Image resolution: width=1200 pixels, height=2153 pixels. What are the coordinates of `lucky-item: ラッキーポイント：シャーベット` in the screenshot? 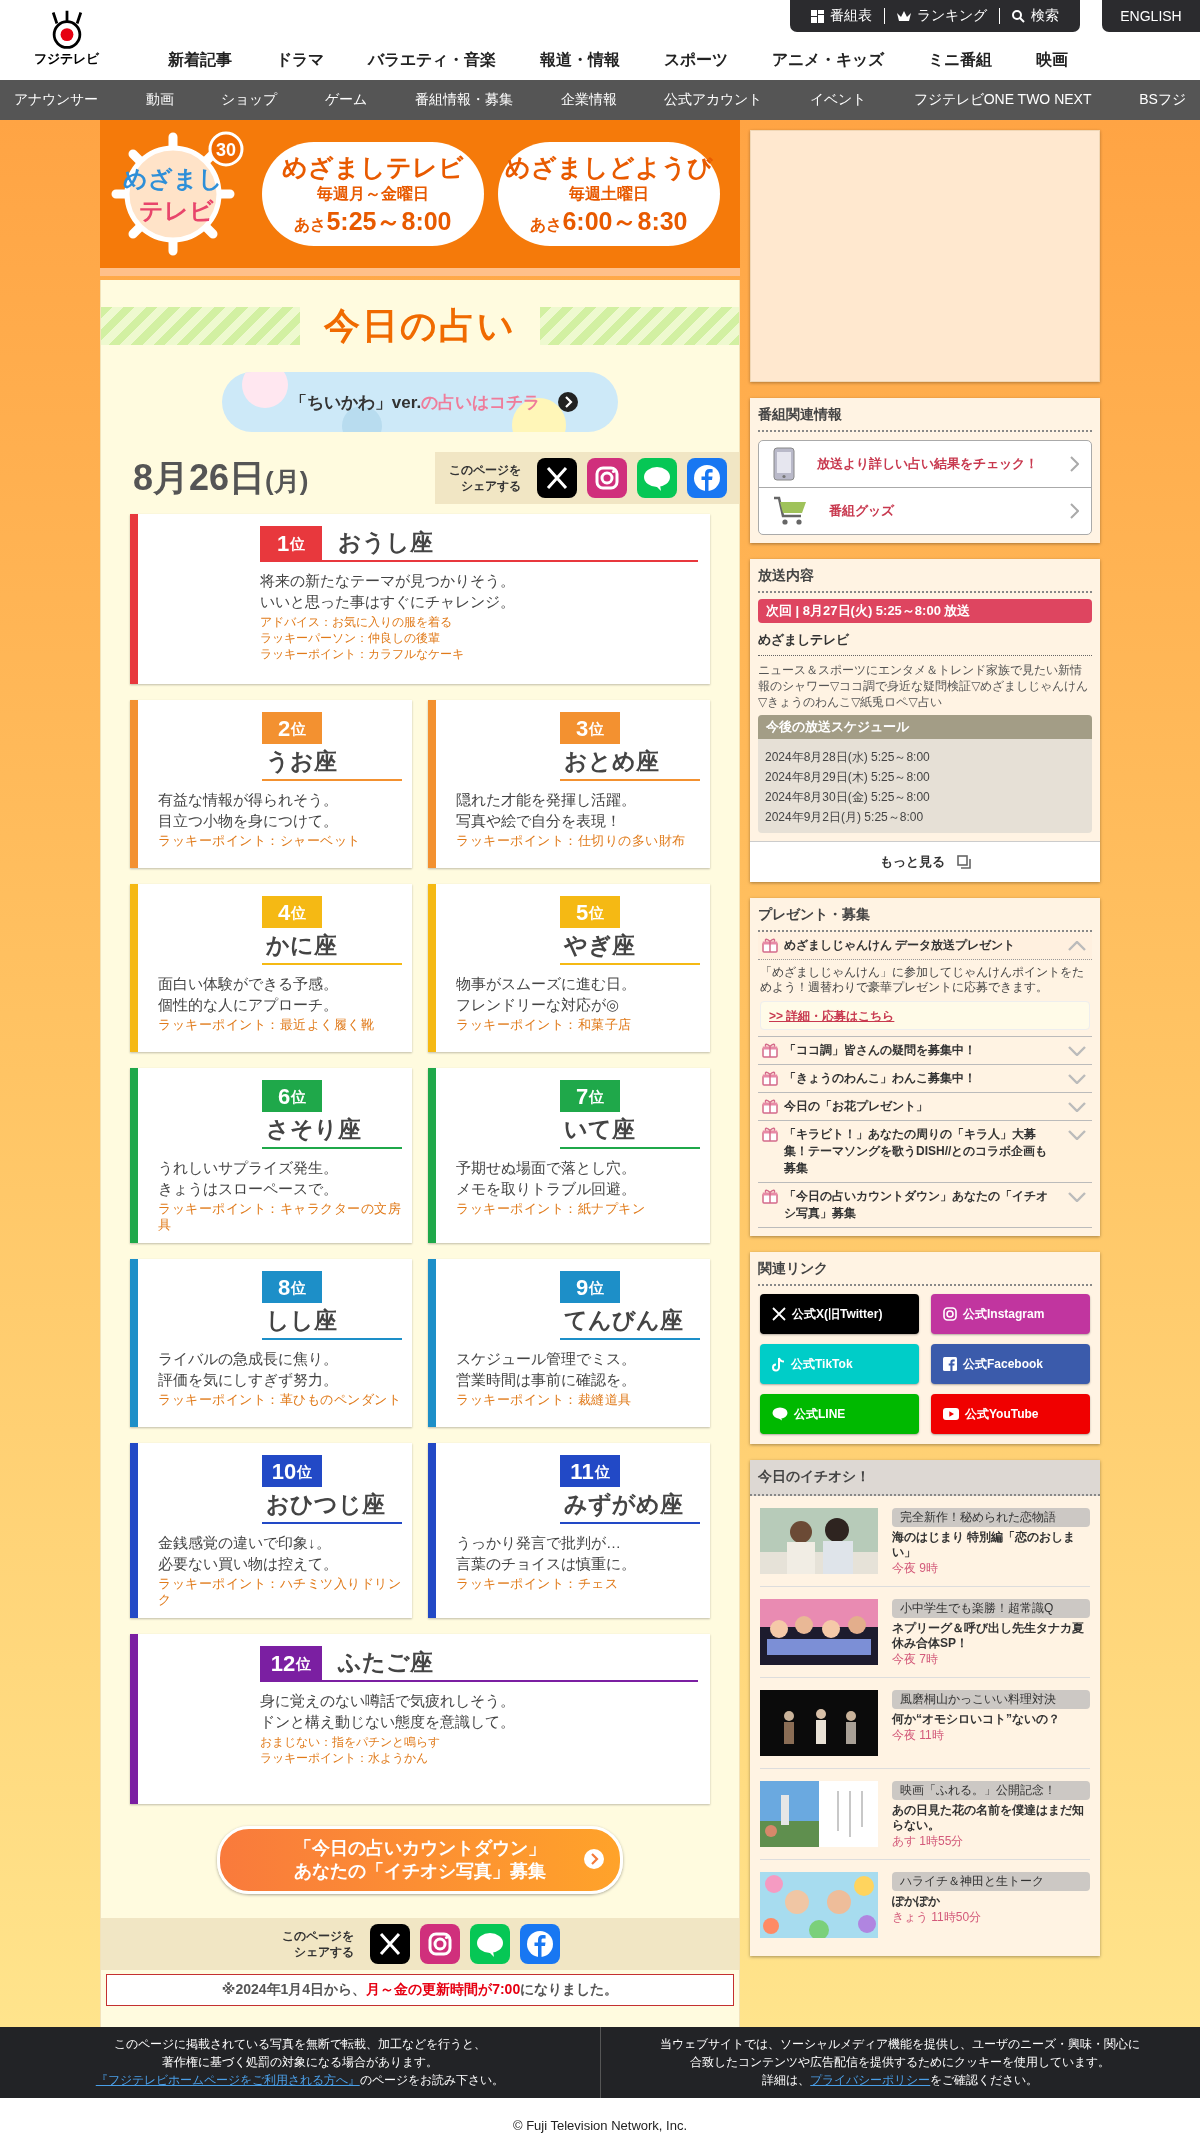 It's located at (260, 841).